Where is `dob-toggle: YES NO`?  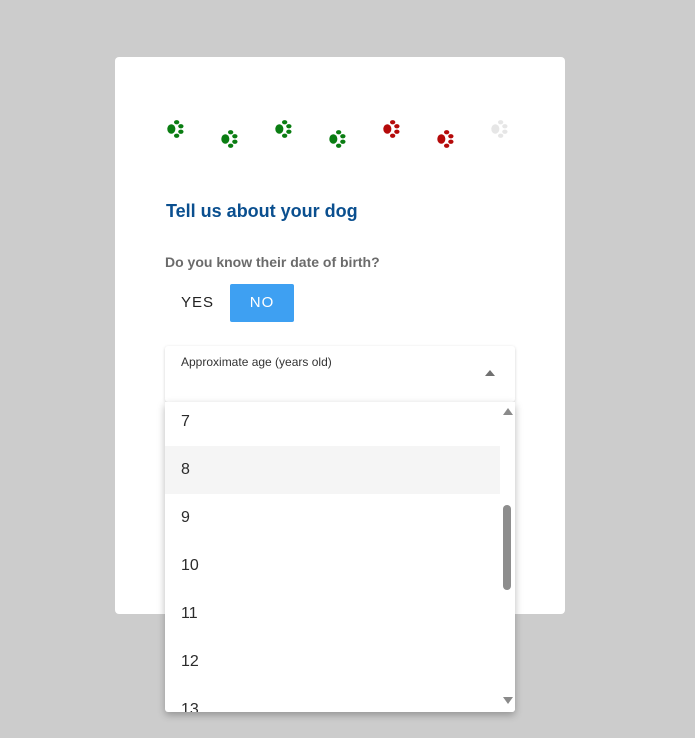 dob-toggle: YES NO is located at coordinates (229, 303).